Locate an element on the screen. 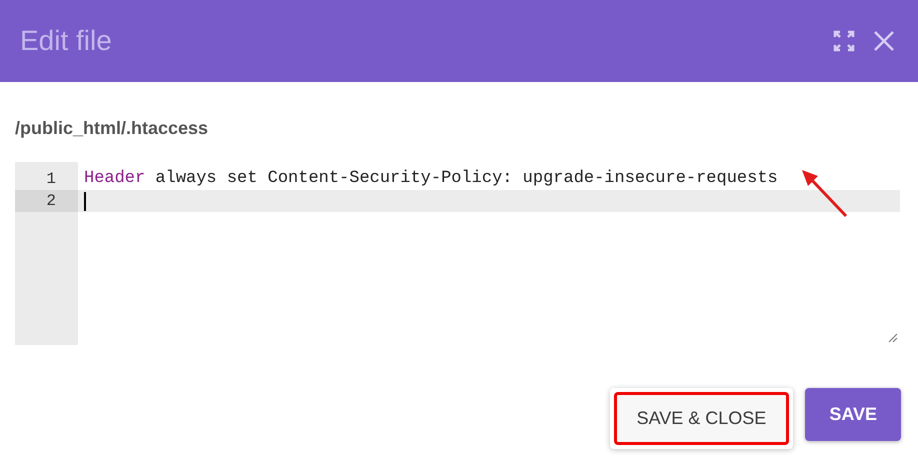  annotation-arrow is located at coordinates (825, 194).